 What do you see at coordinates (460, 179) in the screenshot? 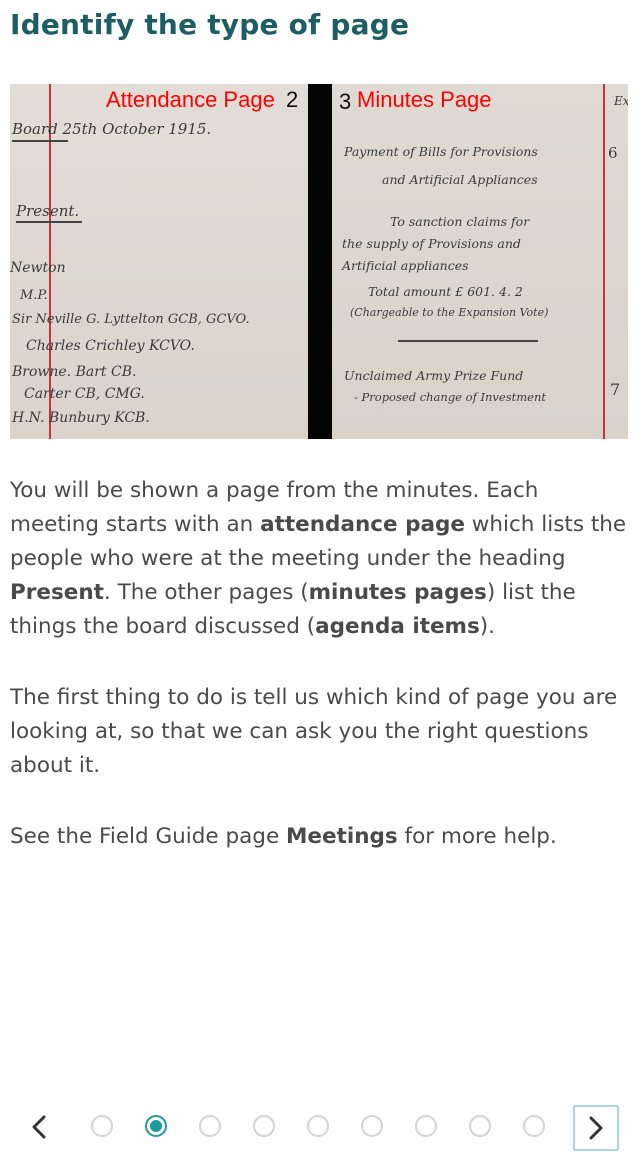
I see `handwriting-agenda-title: and Artificial Appliances` at bounding box center [460, 179].